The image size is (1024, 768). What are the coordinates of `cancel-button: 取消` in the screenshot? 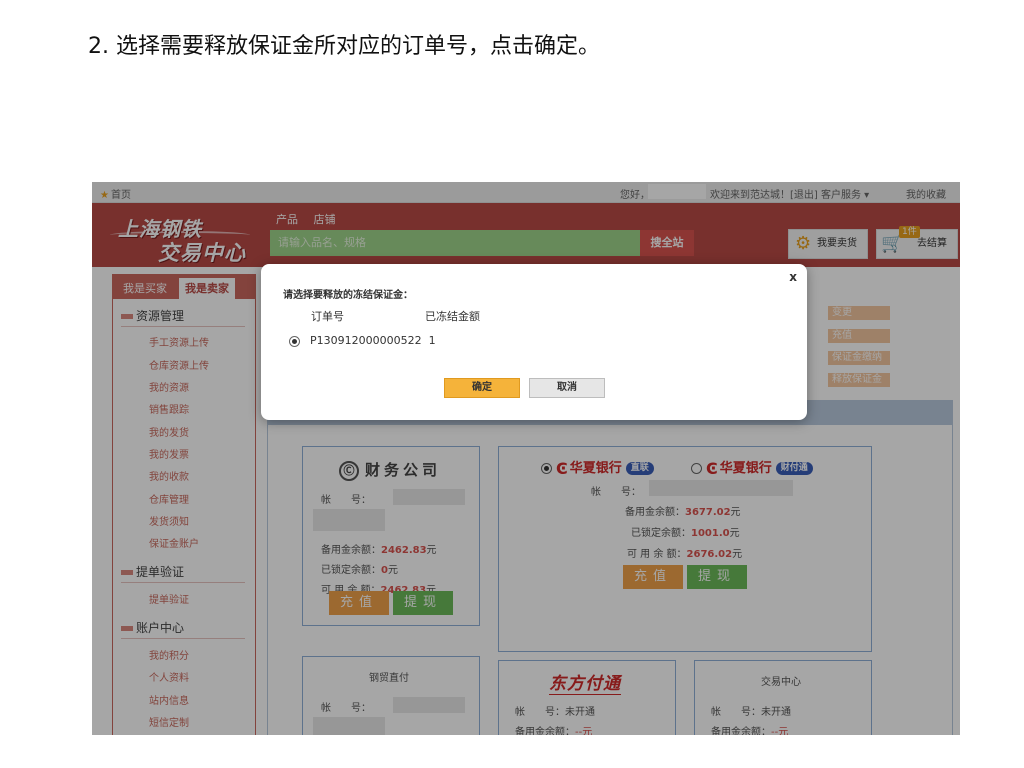 It's located at (567, 388).